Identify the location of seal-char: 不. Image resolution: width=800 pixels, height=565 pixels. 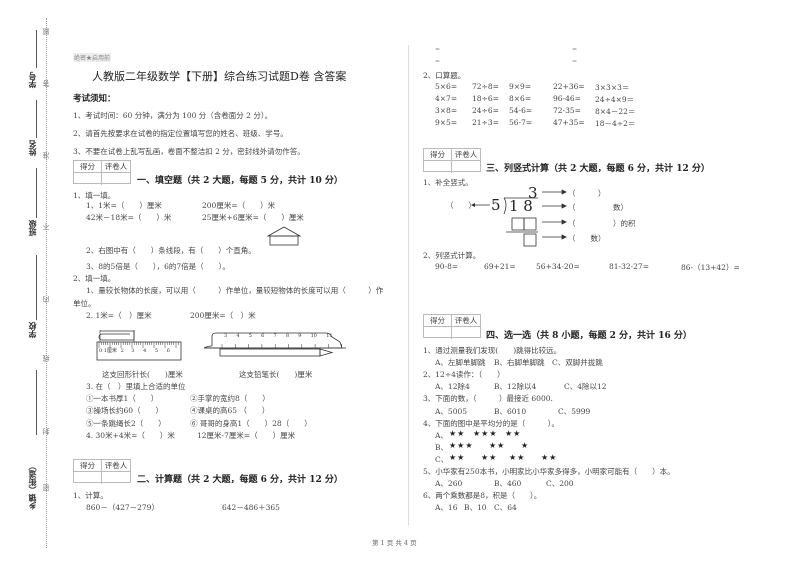
(46, 226).